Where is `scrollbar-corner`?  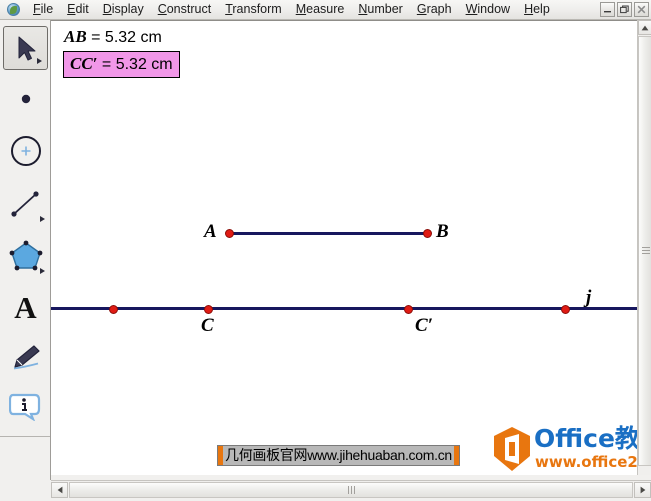 scrollbar-corner is located at coordinates (25, 490).